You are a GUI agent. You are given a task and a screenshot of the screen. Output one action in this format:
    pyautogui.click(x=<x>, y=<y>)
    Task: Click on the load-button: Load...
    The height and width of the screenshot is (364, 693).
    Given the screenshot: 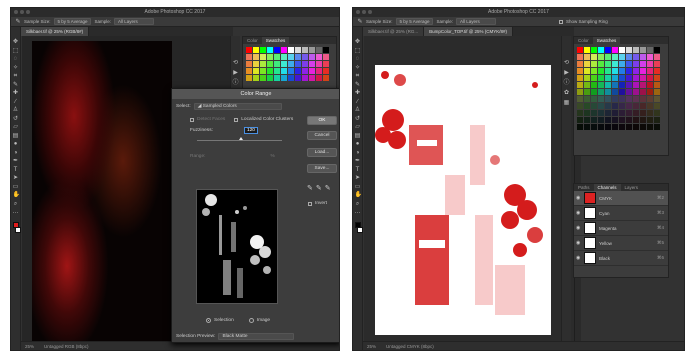 What is the action you would take?
    pyautogui.click(x=322, y=152)
    